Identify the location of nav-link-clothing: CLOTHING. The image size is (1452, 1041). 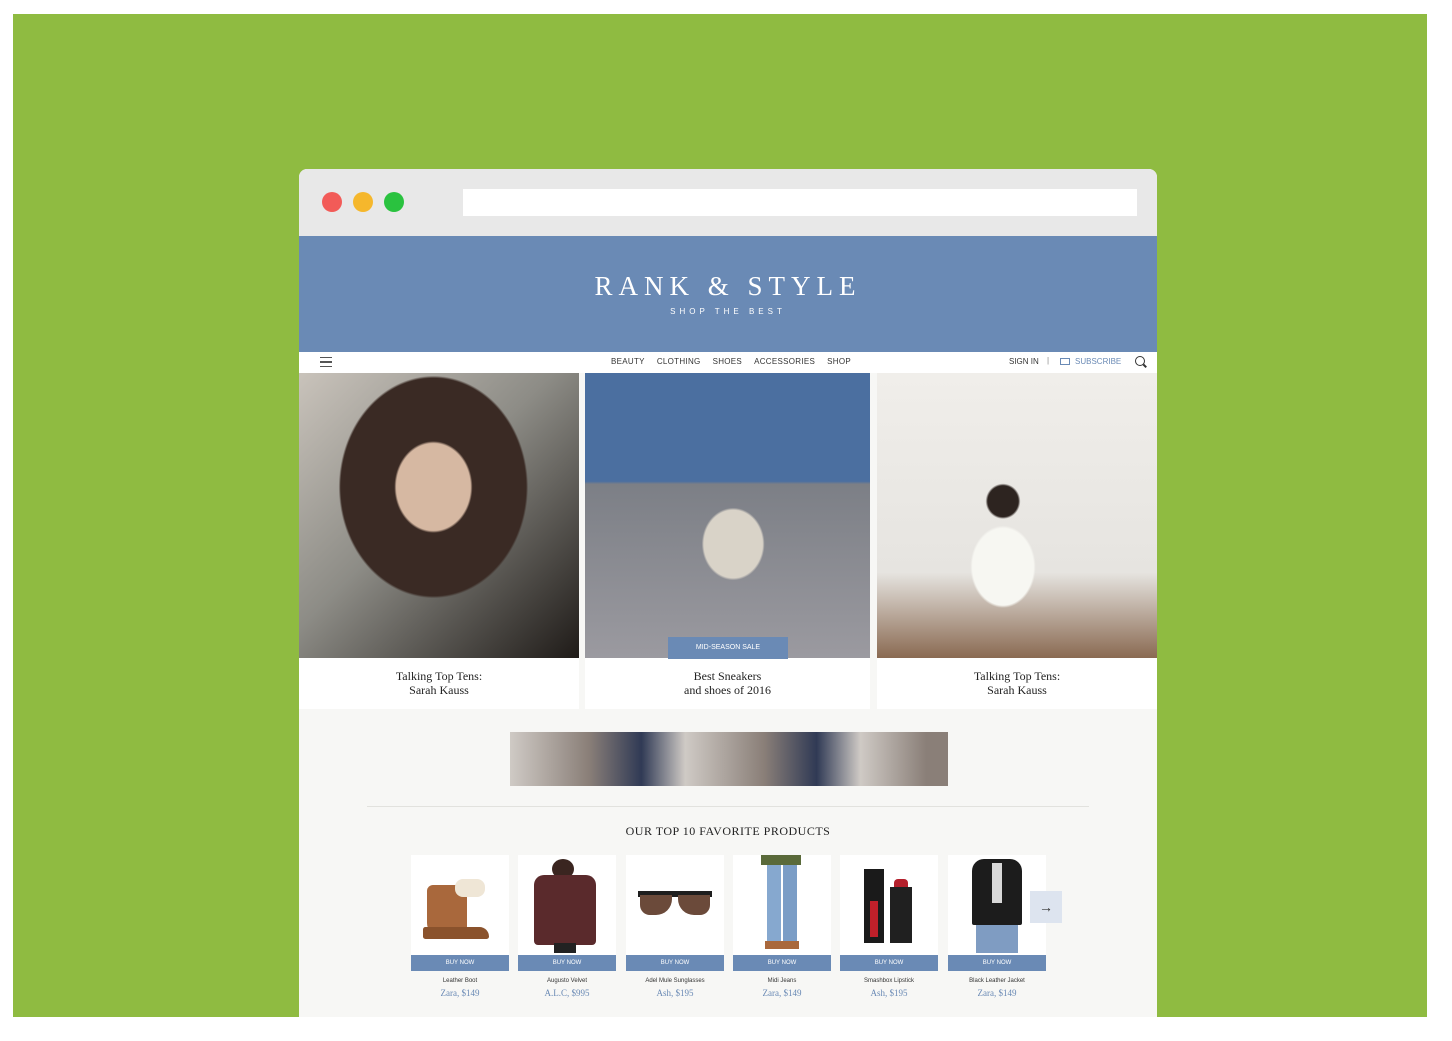
(679, 361).